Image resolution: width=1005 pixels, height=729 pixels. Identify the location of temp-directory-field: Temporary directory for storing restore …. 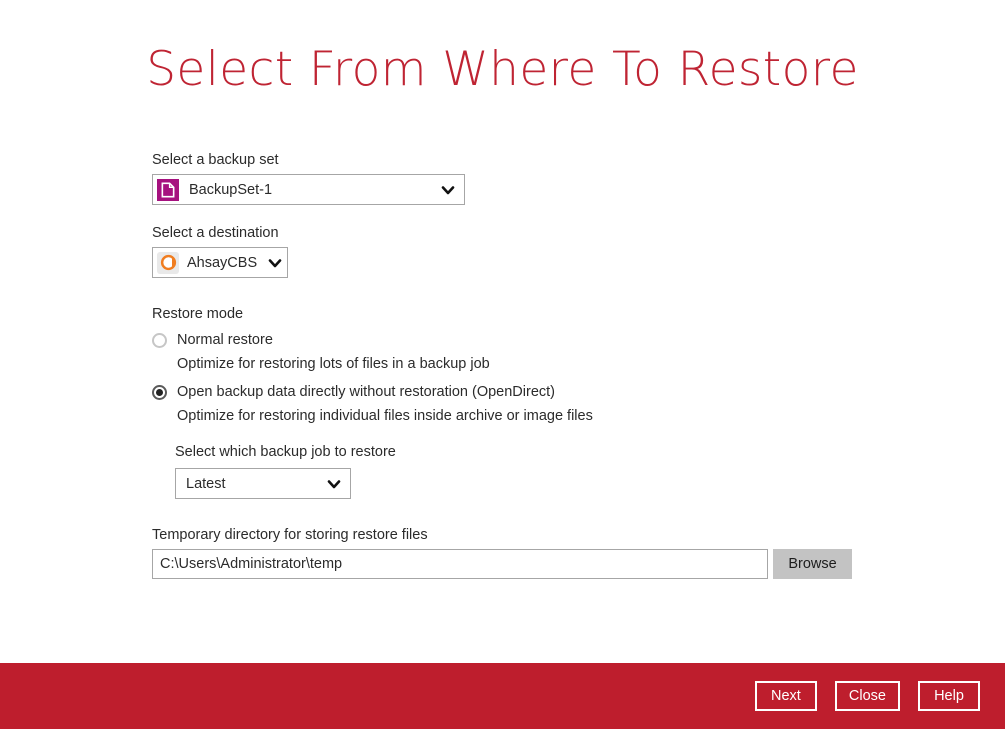
(532, 552).